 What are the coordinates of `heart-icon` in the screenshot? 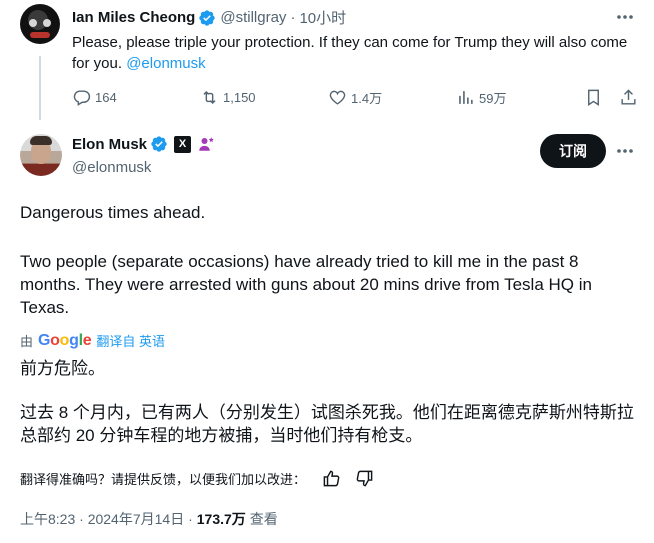 It's located at (337, 97).